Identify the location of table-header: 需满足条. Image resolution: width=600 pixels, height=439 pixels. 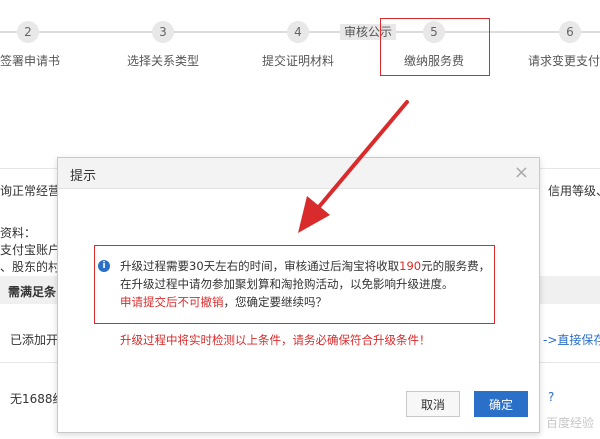
(32, 292).